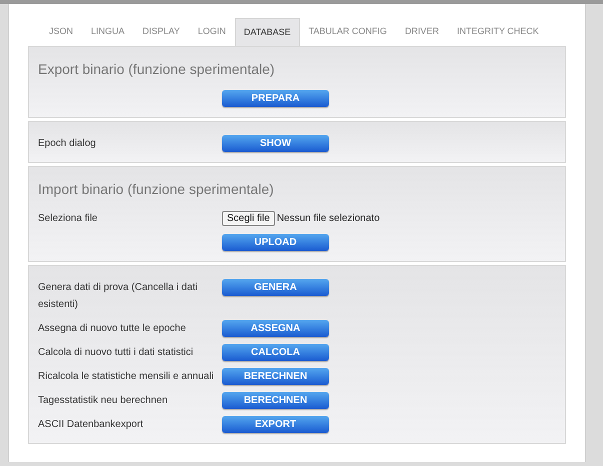 The width and height of the screenshot is (603, 466). Describe the element at coordinates (156, 189) in the screenshot. I see `section-title: Import binario (funzione sperimentale)` at that location.